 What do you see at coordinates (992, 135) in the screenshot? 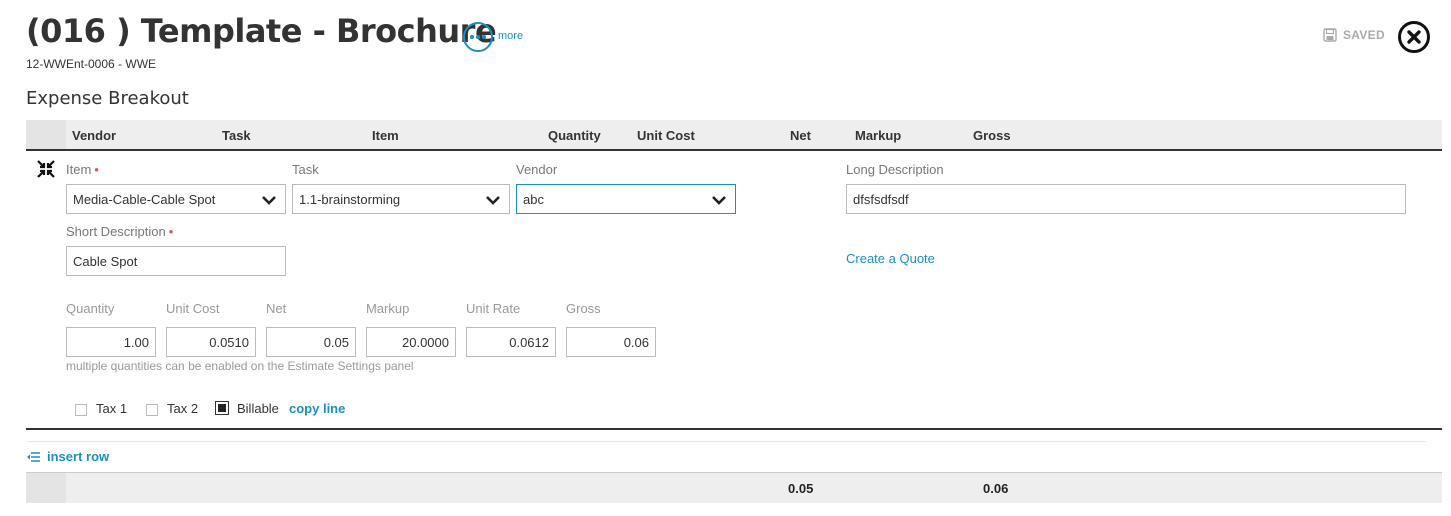
I see `column-header-gross: Gross` at bounding box center [992, 135].